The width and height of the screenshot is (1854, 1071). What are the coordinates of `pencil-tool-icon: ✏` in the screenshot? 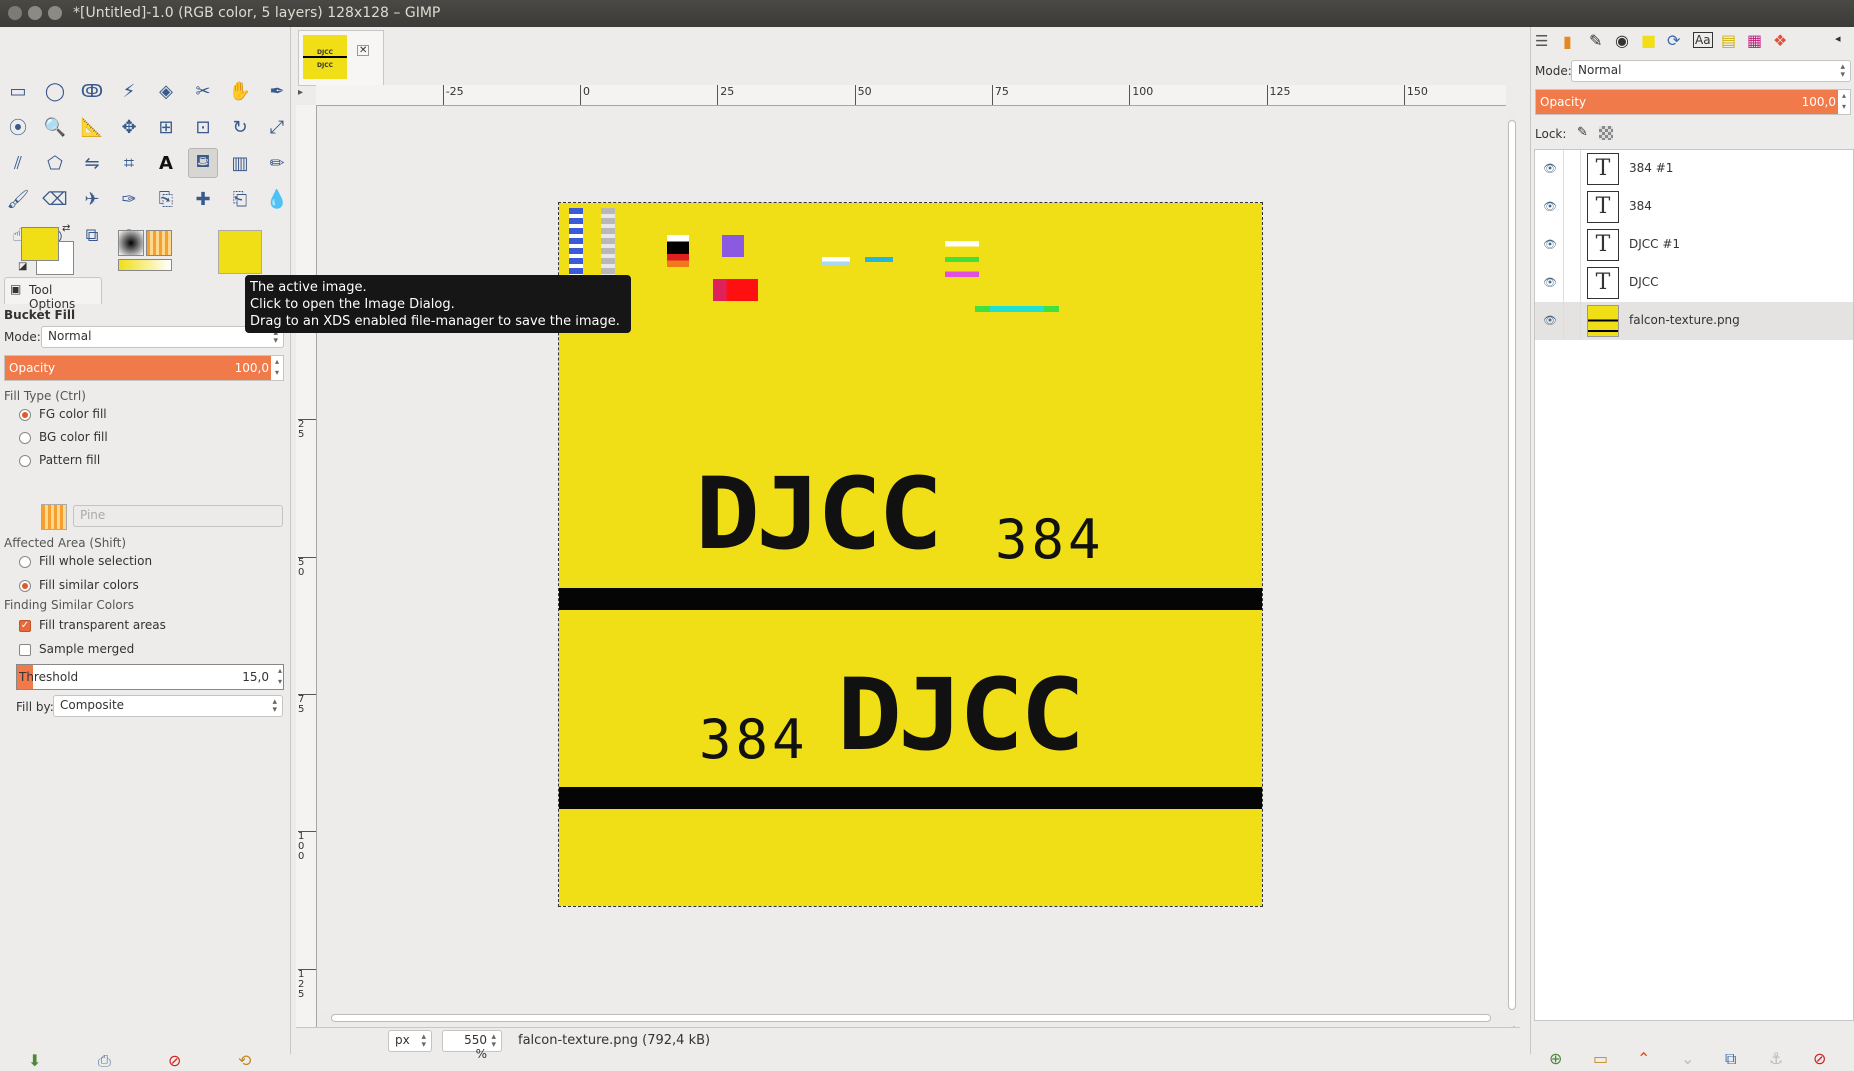 It's located at (277, 163).